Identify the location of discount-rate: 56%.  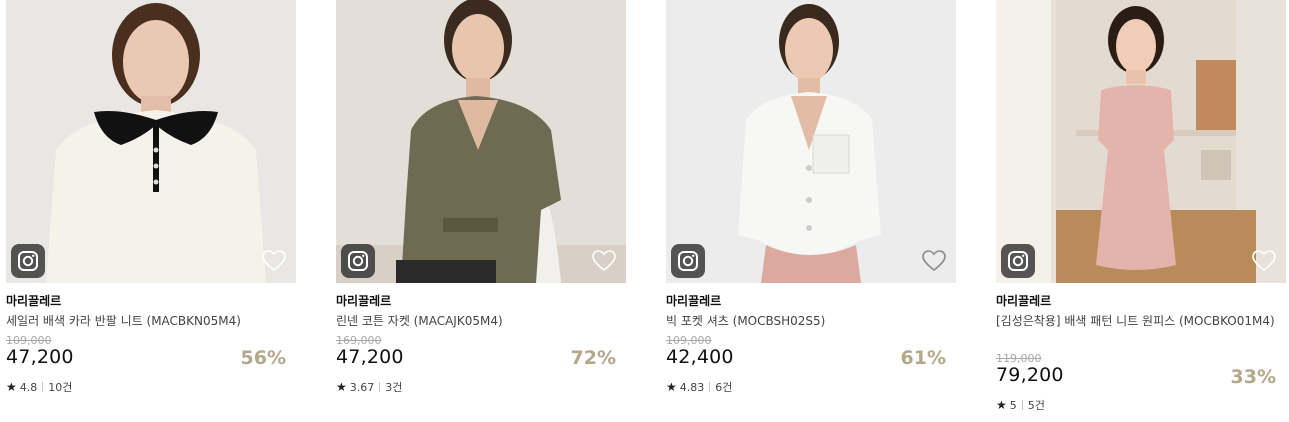
(263, 358).